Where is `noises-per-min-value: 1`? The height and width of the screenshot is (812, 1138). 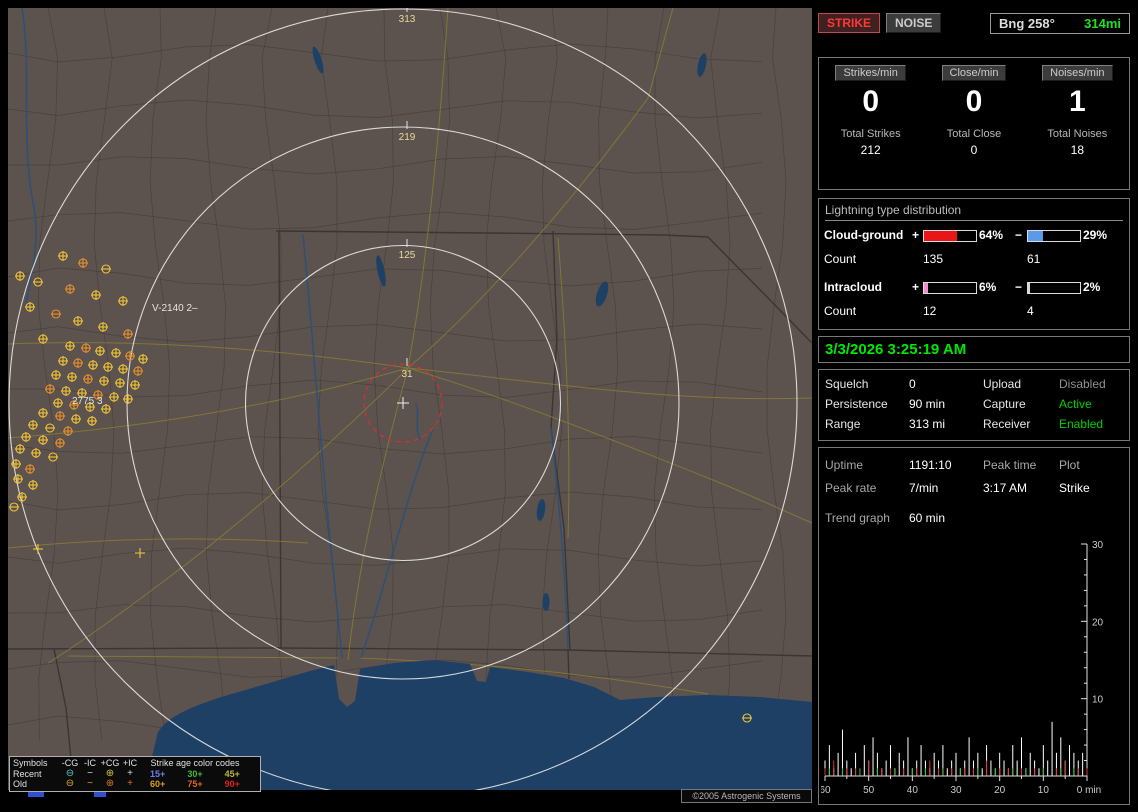 noises-per-min-value: 1 is located at coordinates (1077, 101).